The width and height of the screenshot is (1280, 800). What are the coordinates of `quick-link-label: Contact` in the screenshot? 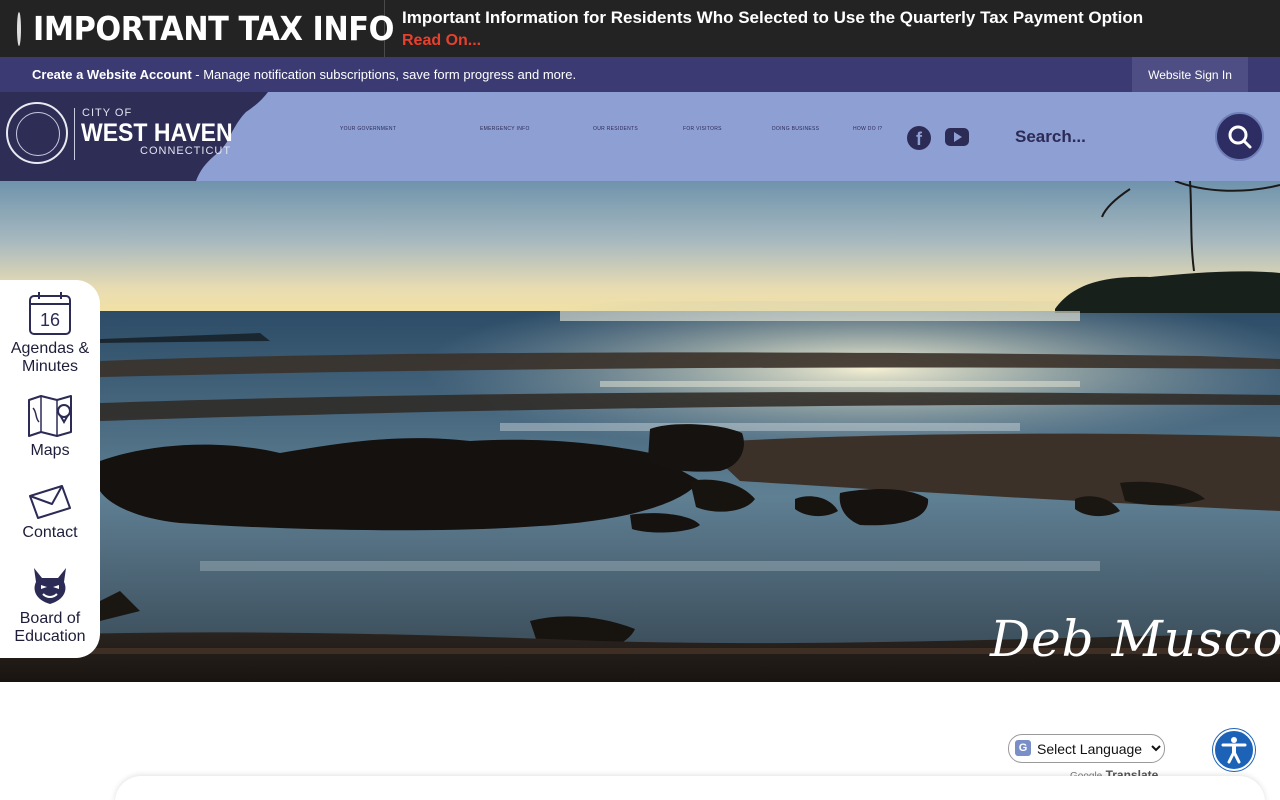 It's located at (50, 532).